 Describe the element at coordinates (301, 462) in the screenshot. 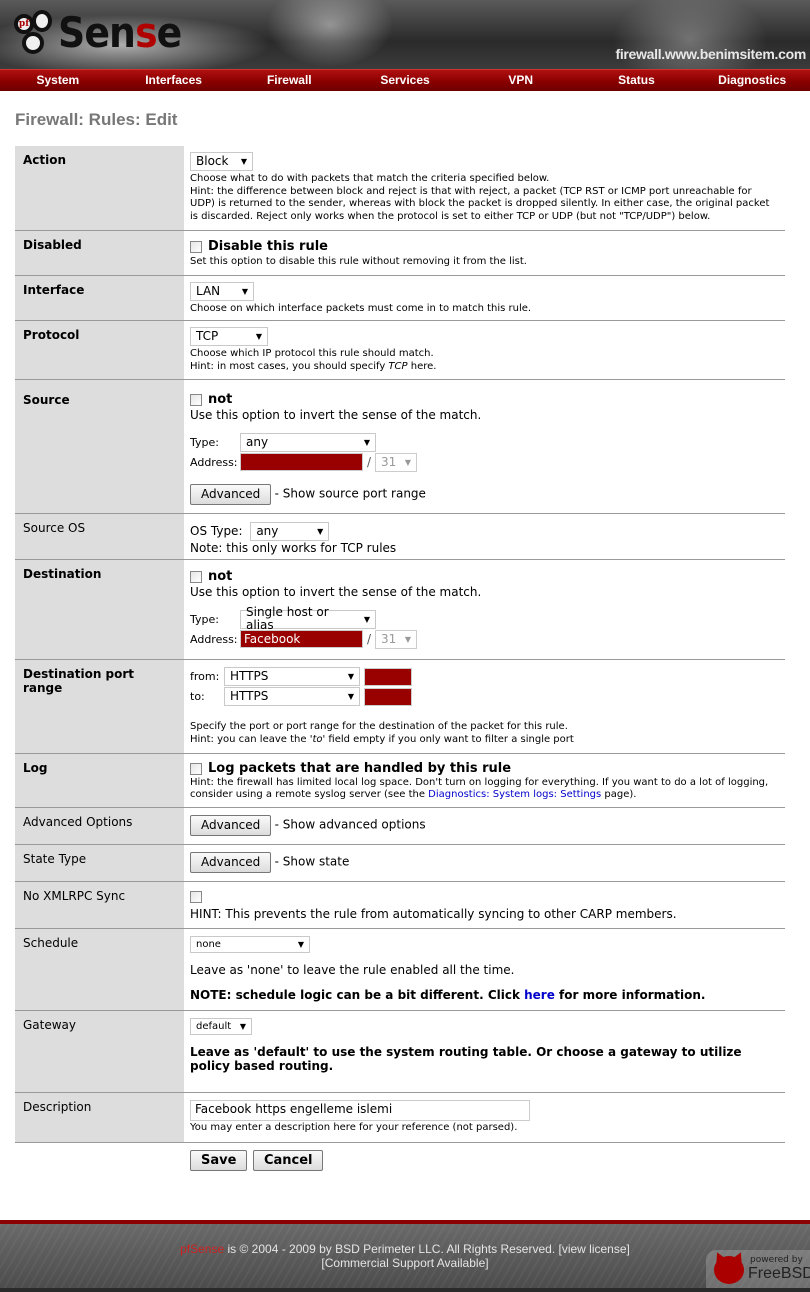

I see `source-address-input` at that location.